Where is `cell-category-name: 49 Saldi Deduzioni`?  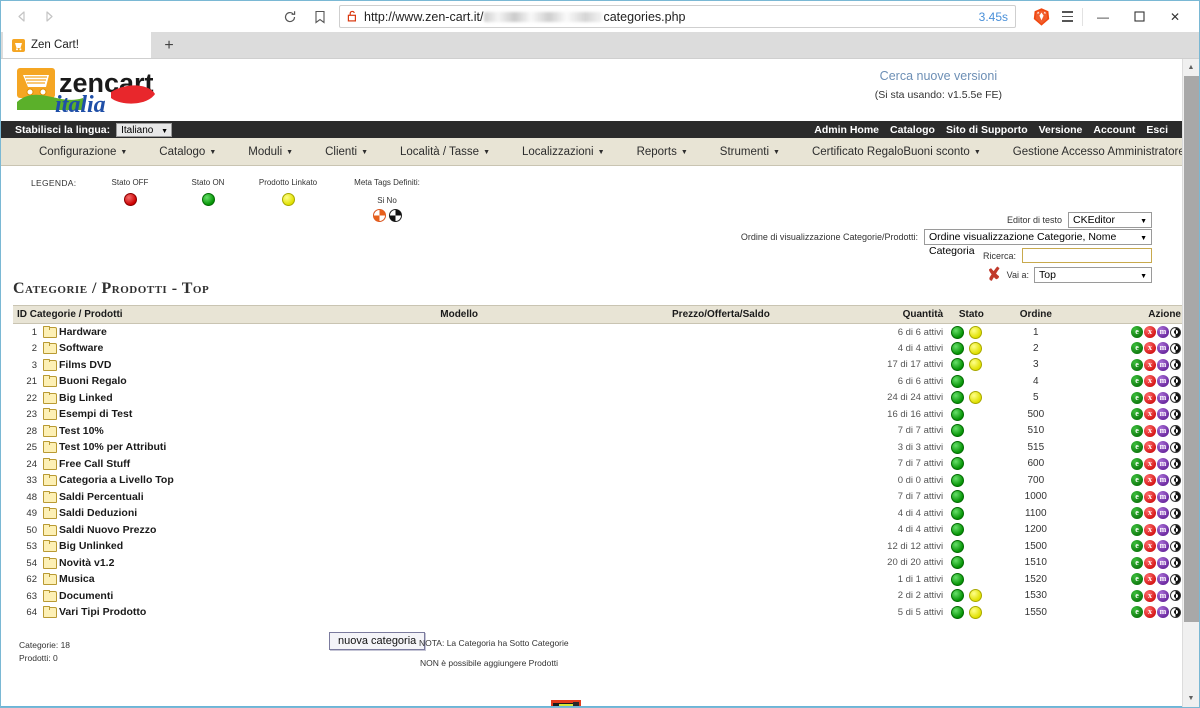
cell-category-name: 49 Saldi Deduzioni is located at coordinates (224, 513).